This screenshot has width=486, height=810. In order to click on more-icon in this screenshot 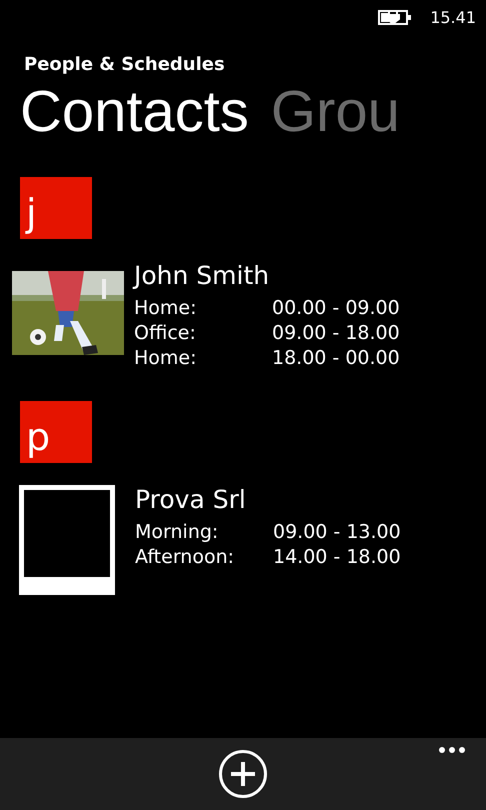, I will do `click(452, 750)`.